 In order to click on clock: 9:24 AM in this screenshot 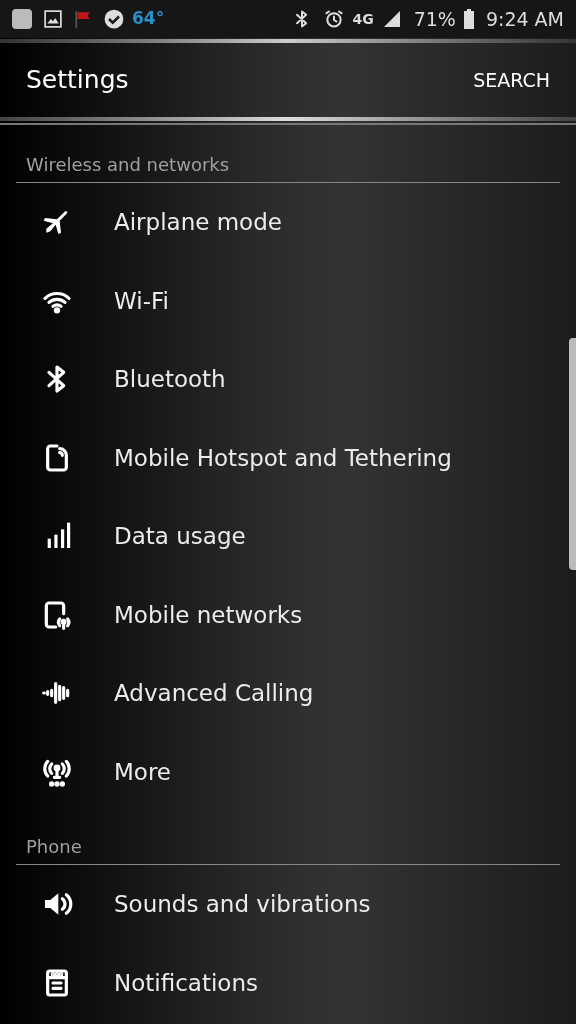, I will do `click(524, 19)`.